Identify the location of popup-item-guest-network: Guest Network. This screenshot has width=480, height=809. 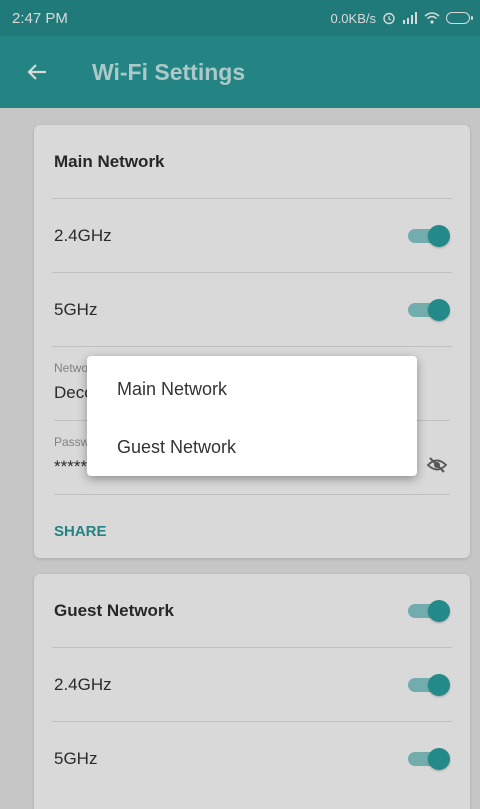
(252, 447).